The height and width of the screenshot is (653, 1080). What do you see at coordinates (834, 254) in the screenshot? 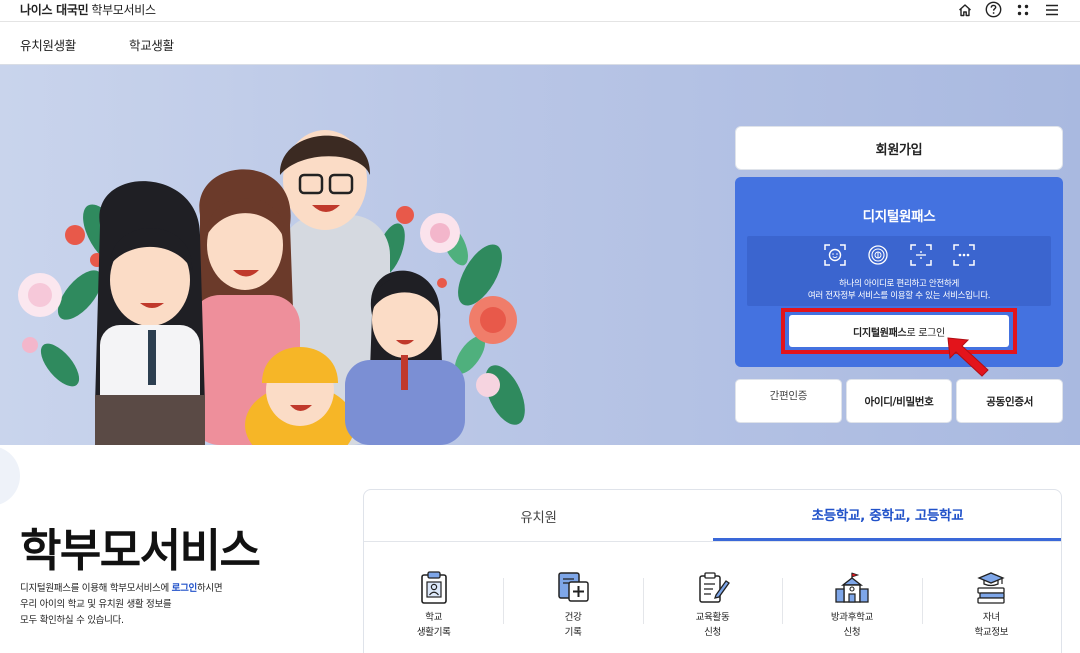
I see `face-auth-icon` at bounding box center [834, 254].